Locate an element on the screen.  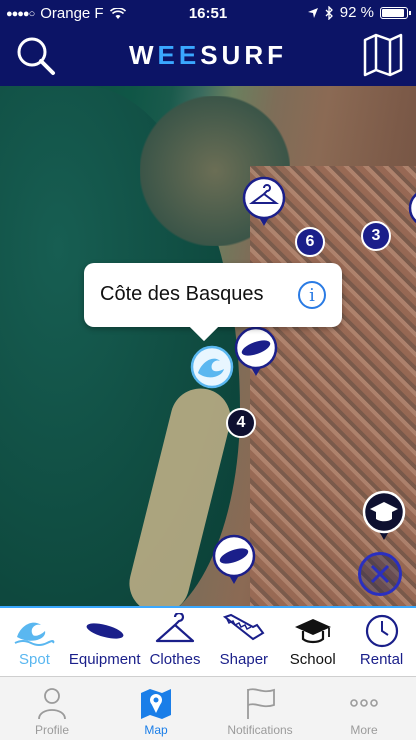
app-header: WEESURF is located at coordinates (208, 57).